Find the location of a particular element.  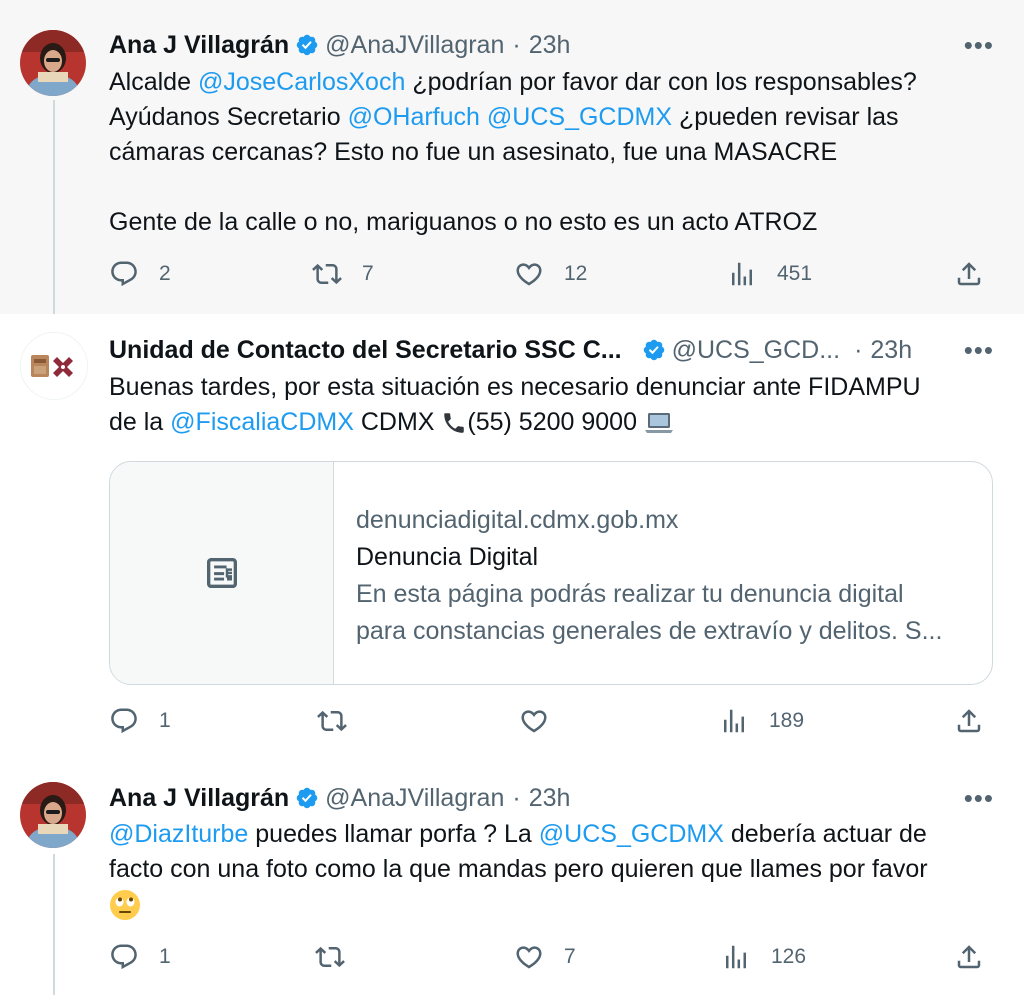

phone-number: (55) 5200 9000 is located at coordinates (552, 422).